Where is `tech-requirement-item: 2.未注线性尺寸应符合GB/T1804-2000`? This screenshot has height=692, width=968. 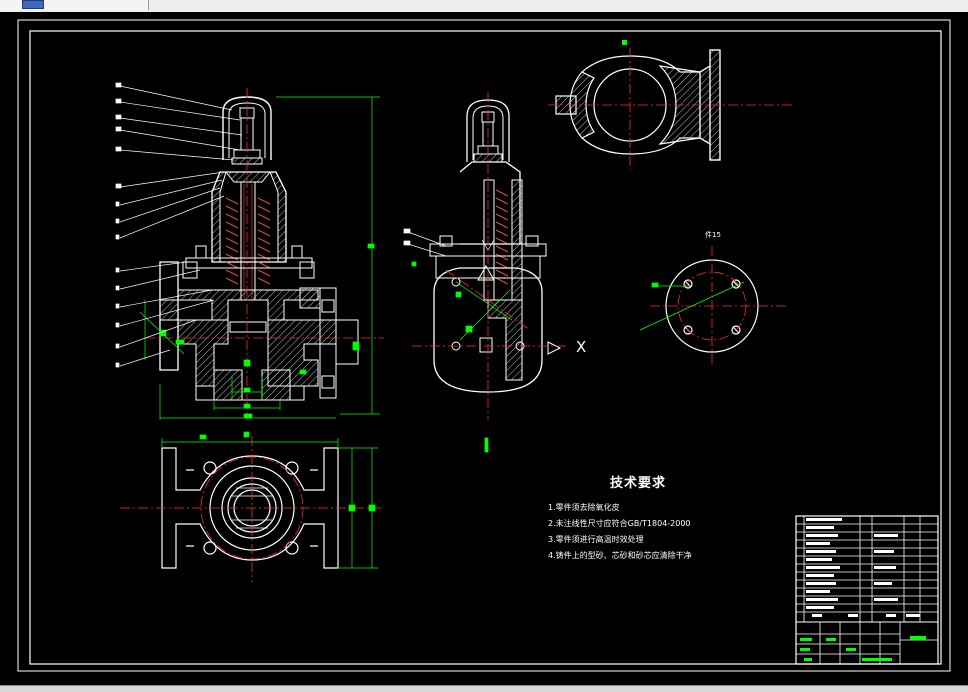 tech-requirement-item: 2.未注线性尺寸应符合GB/T1804-2000 is located at coordinates (619, 523).